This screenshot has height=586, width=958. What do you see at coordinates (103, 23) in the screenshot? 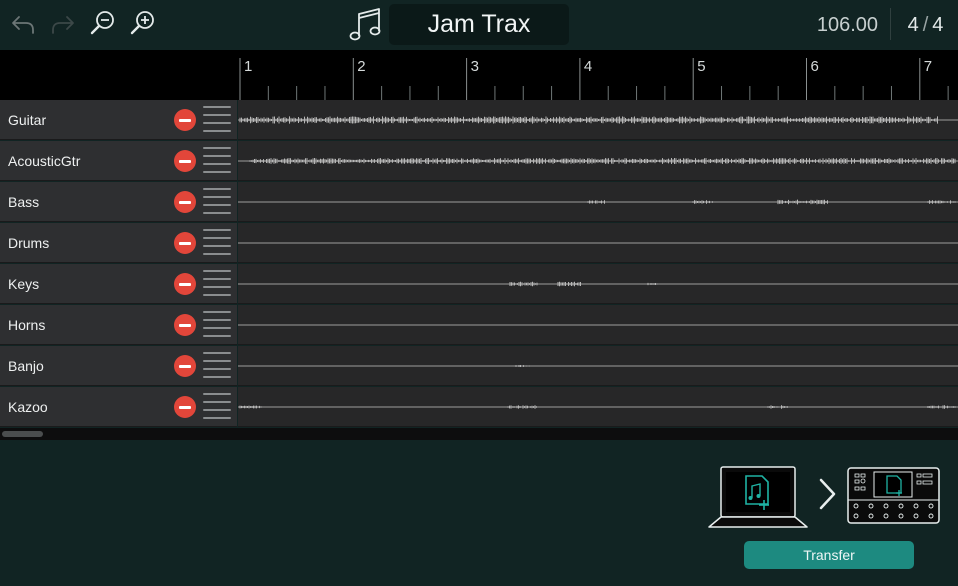
I see `zoom-out-icon` at bounding box center [103, 23].